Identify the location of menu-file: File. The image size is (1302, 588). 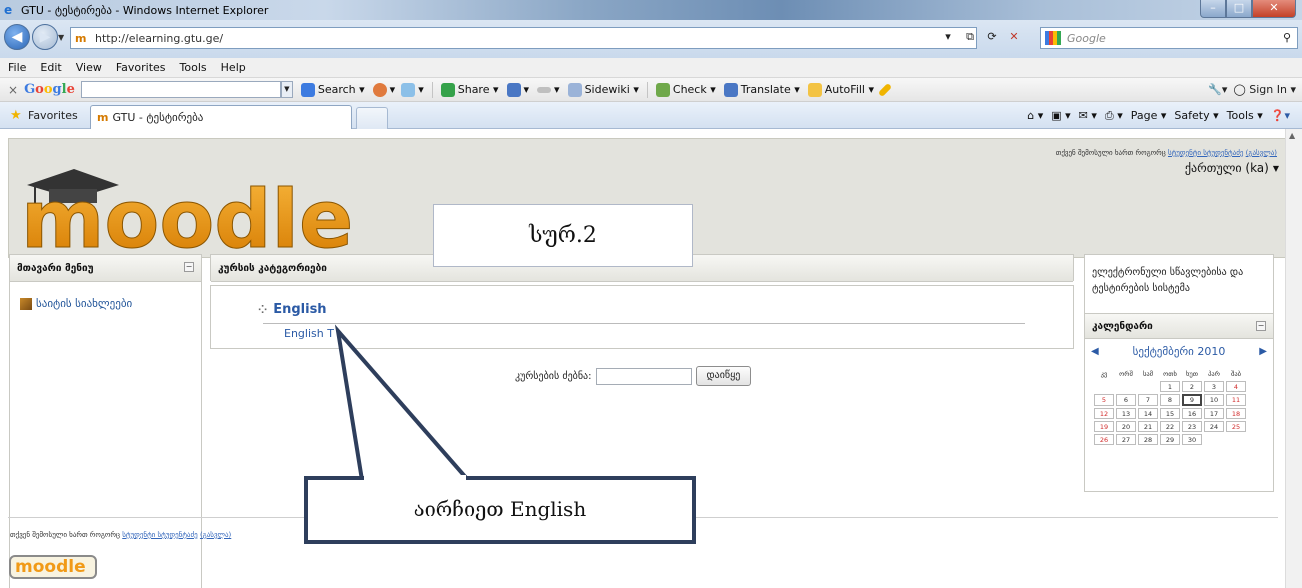
(17, 67).